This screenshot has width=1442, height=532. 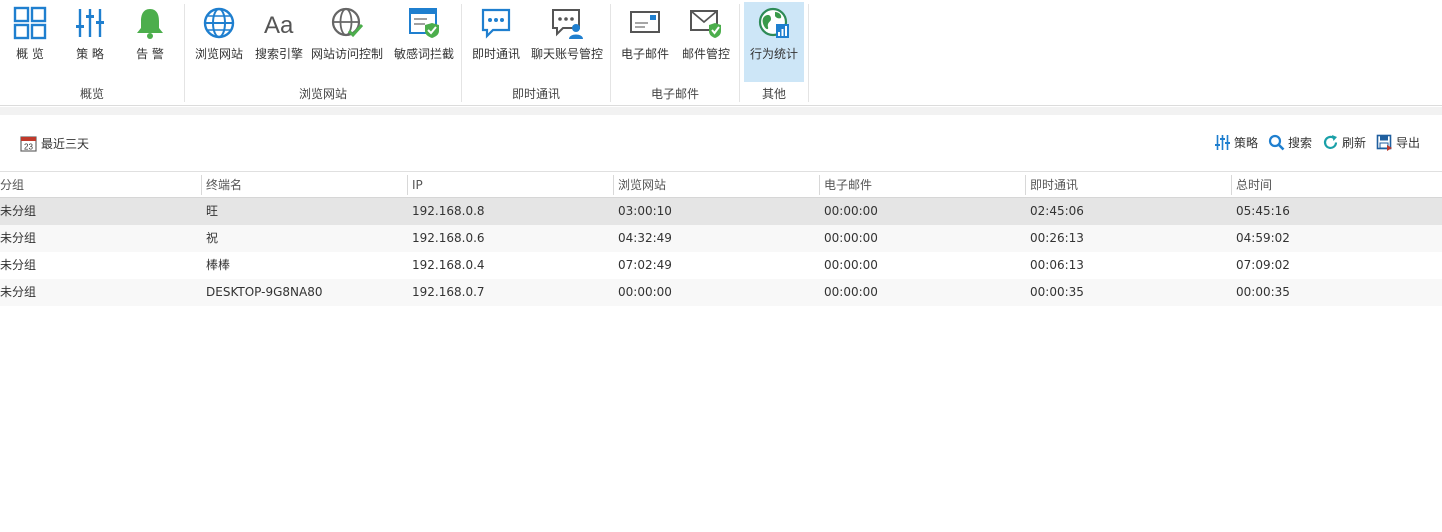 I want to click on policy-sliders-icon, so click(x=90, y=23).